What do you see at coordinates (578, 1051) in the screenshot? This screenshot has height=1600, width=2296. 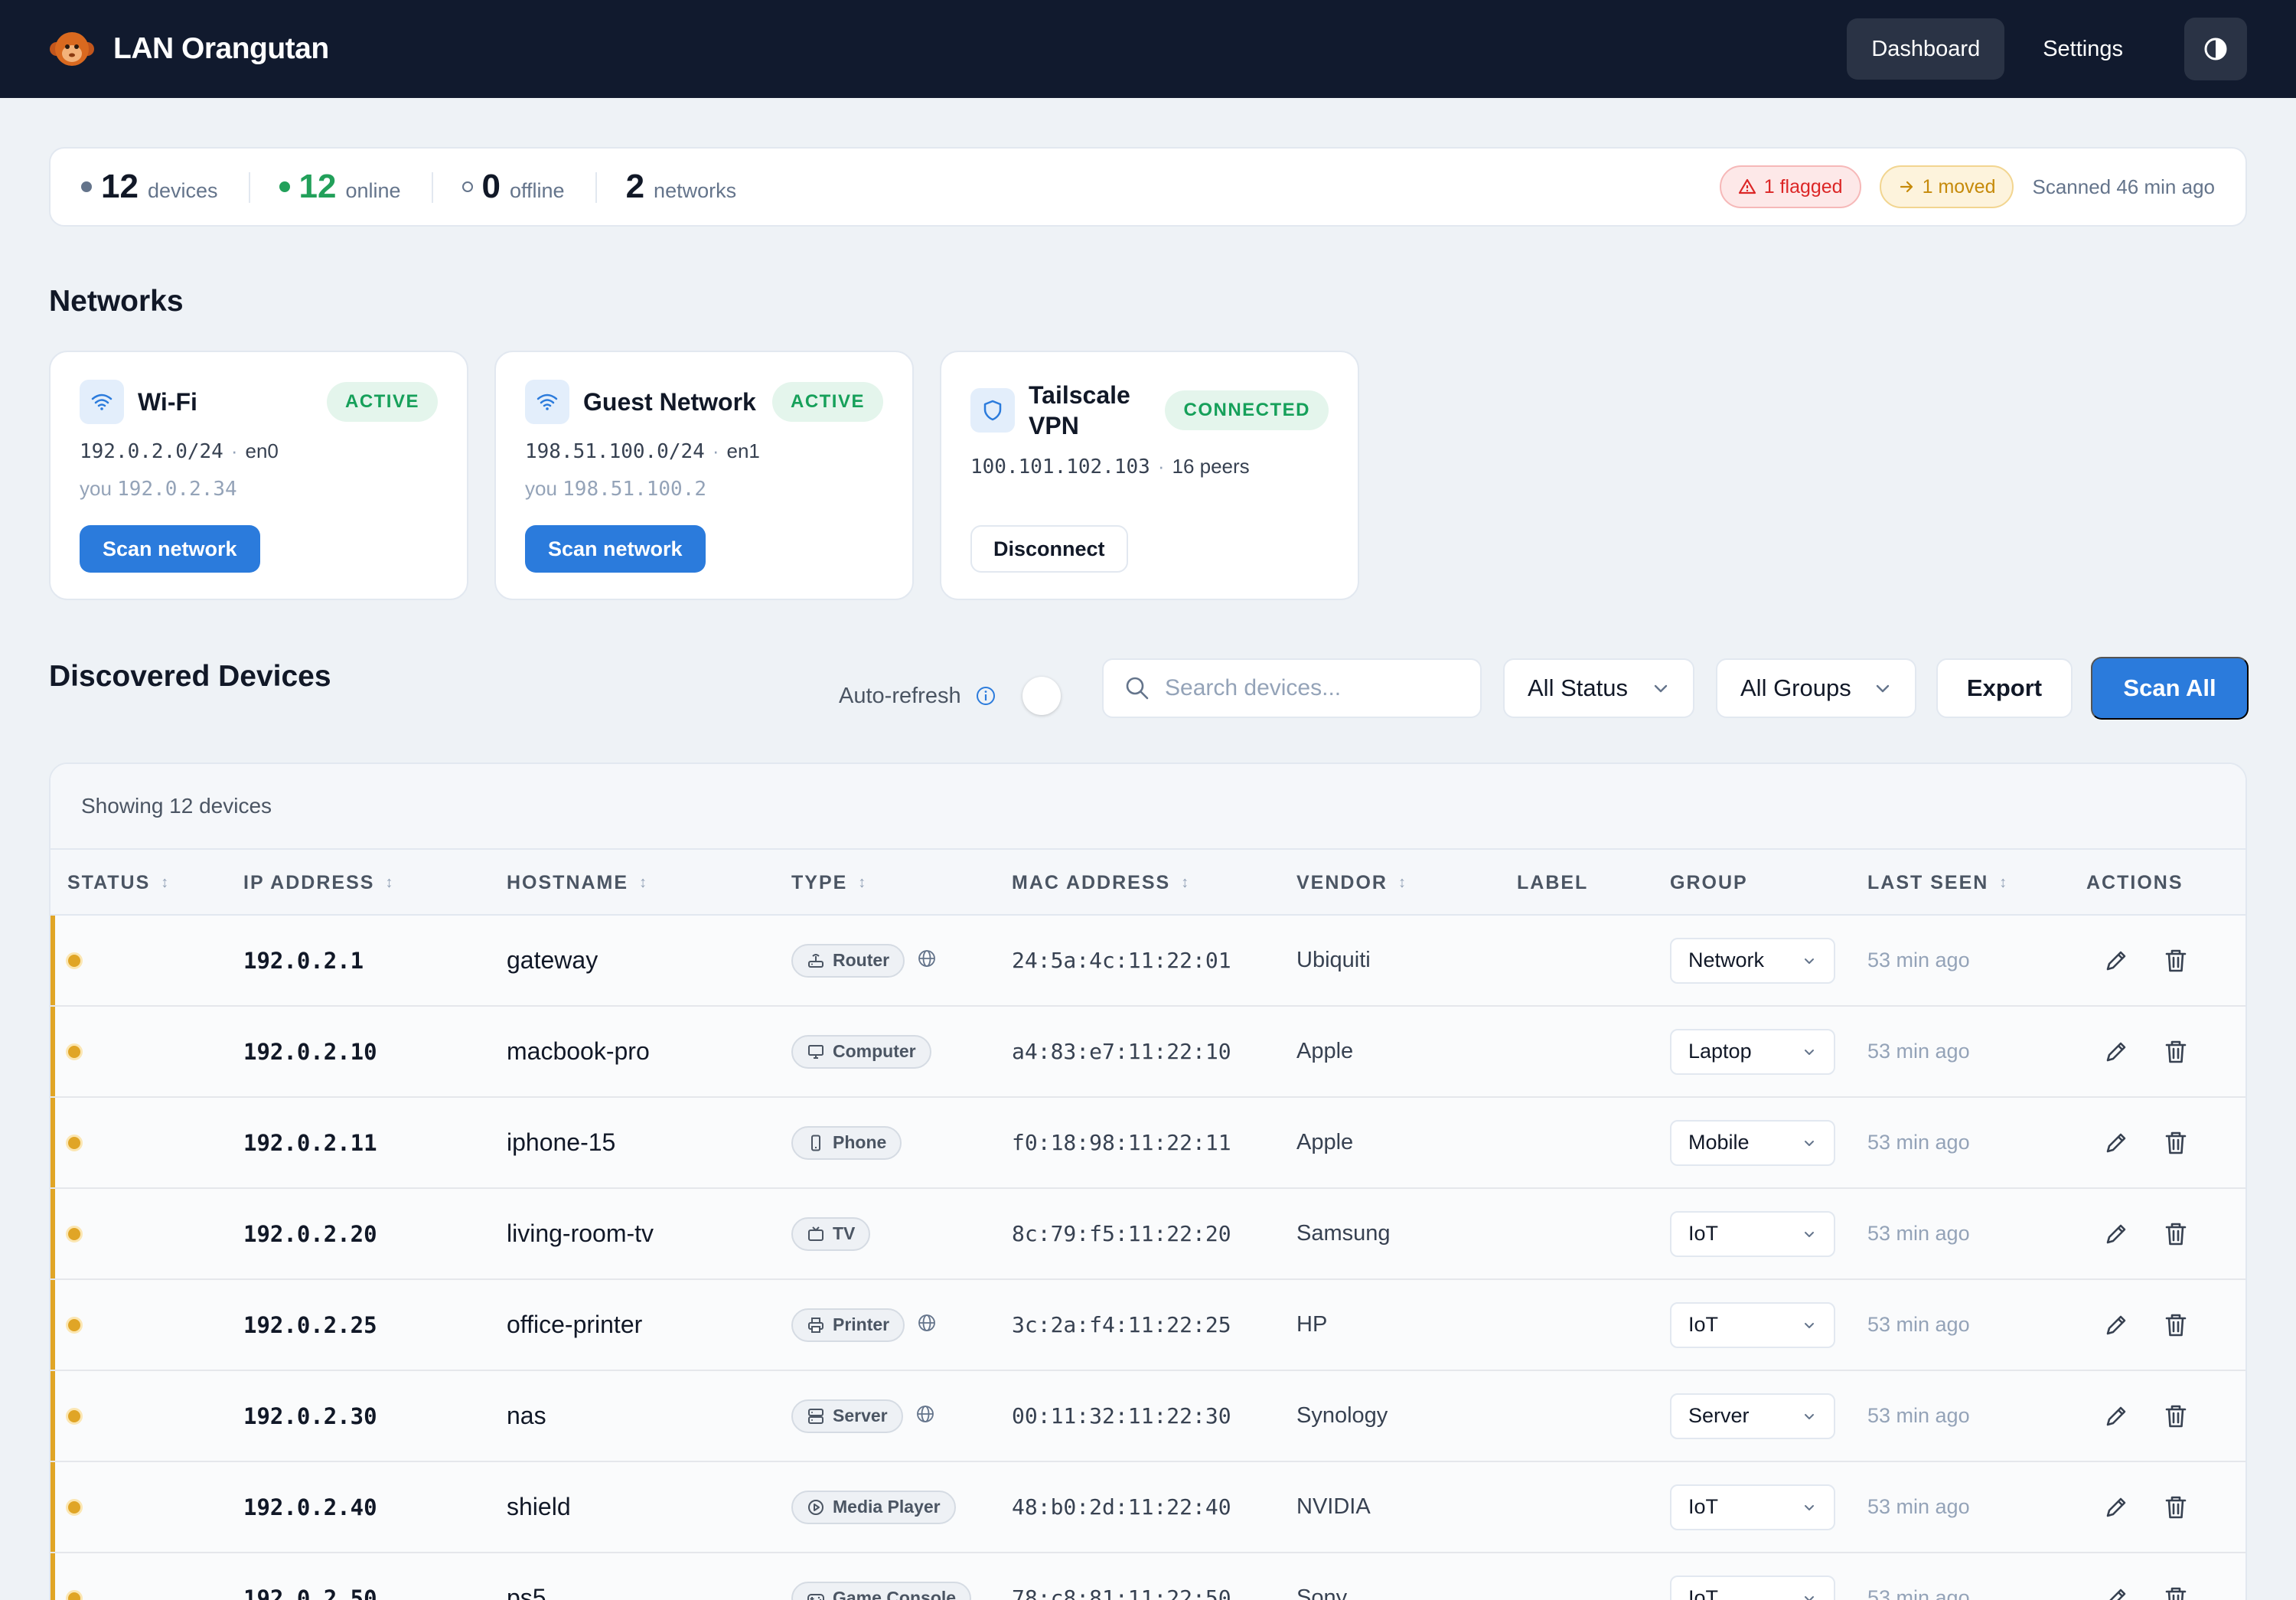 I see `device-hostname: macbook-pro` at bounding box center [578, 1051].